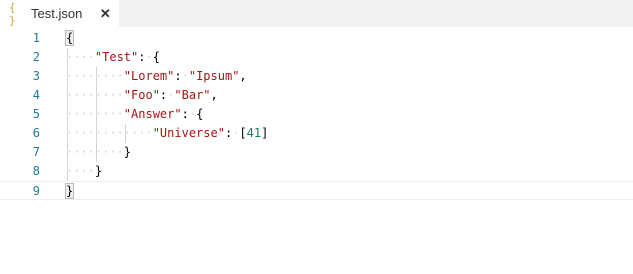 The height and width of the screenshot is (274, 633). I want to click on line-number: 8, so click(36, 171).